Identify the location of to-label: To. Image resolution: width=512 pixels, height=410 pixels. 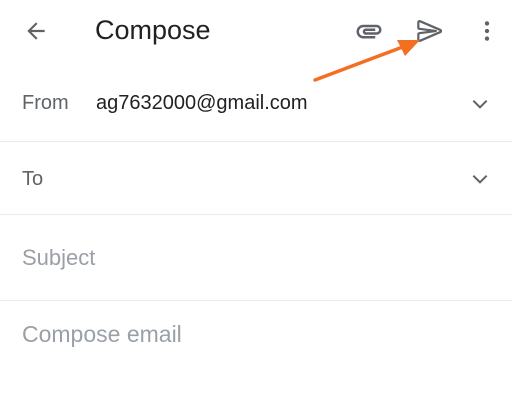
(33, 179).